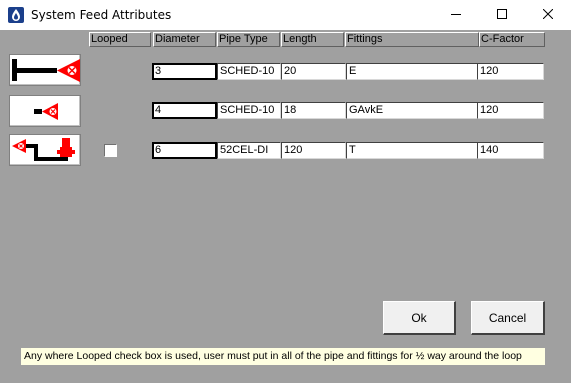 The height and width of the screenshot is (383, 571). Describe the element at coordinates (184, 150) in the screenshot. I see `diameter-cell: 6` at that location.